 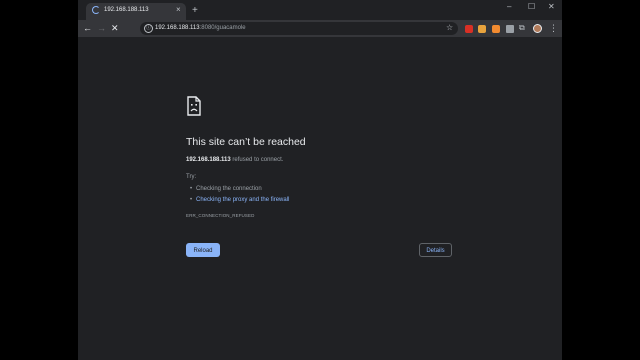 I want to click on error-host-suffix: refused to connect., so click(x=257, y=160).